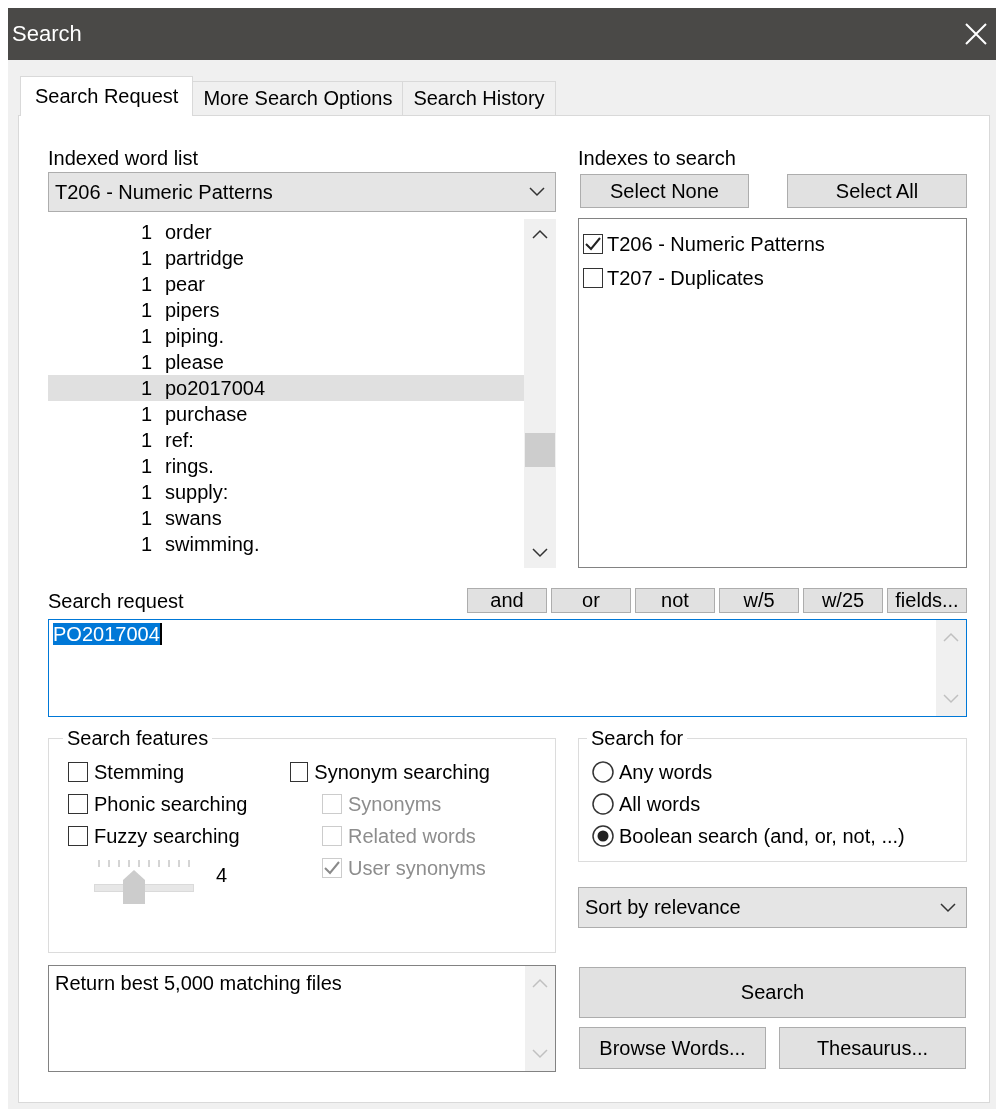 This screenshot has width=996, height=1109. I want to click on word-list-row: 1 purchase, so click(286, 414).